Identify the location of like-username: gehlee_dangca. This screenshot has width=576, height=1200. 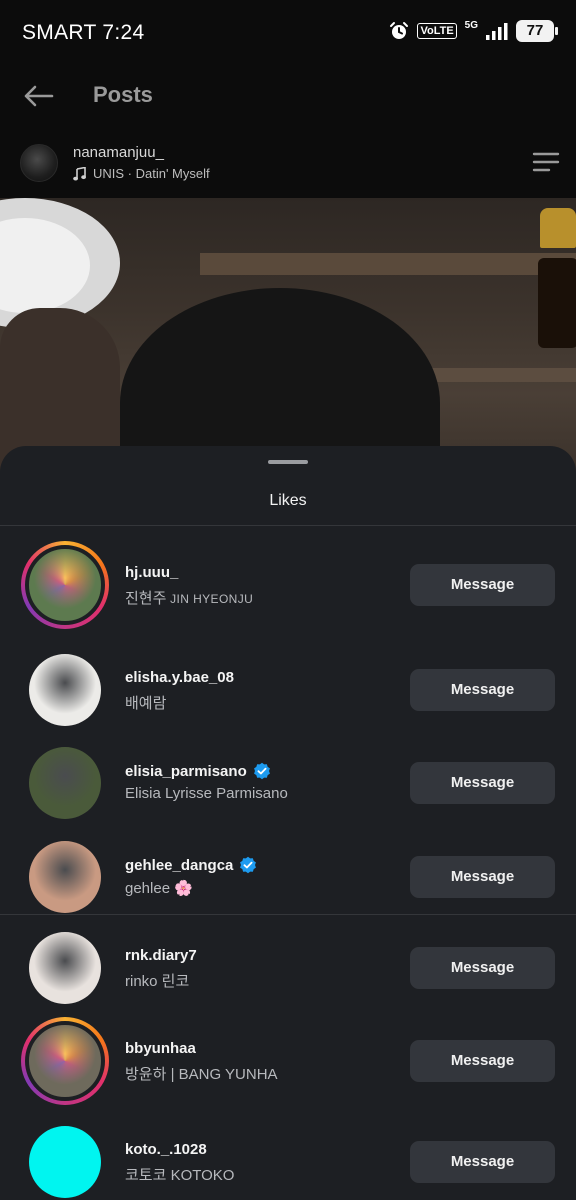
(191, 865).